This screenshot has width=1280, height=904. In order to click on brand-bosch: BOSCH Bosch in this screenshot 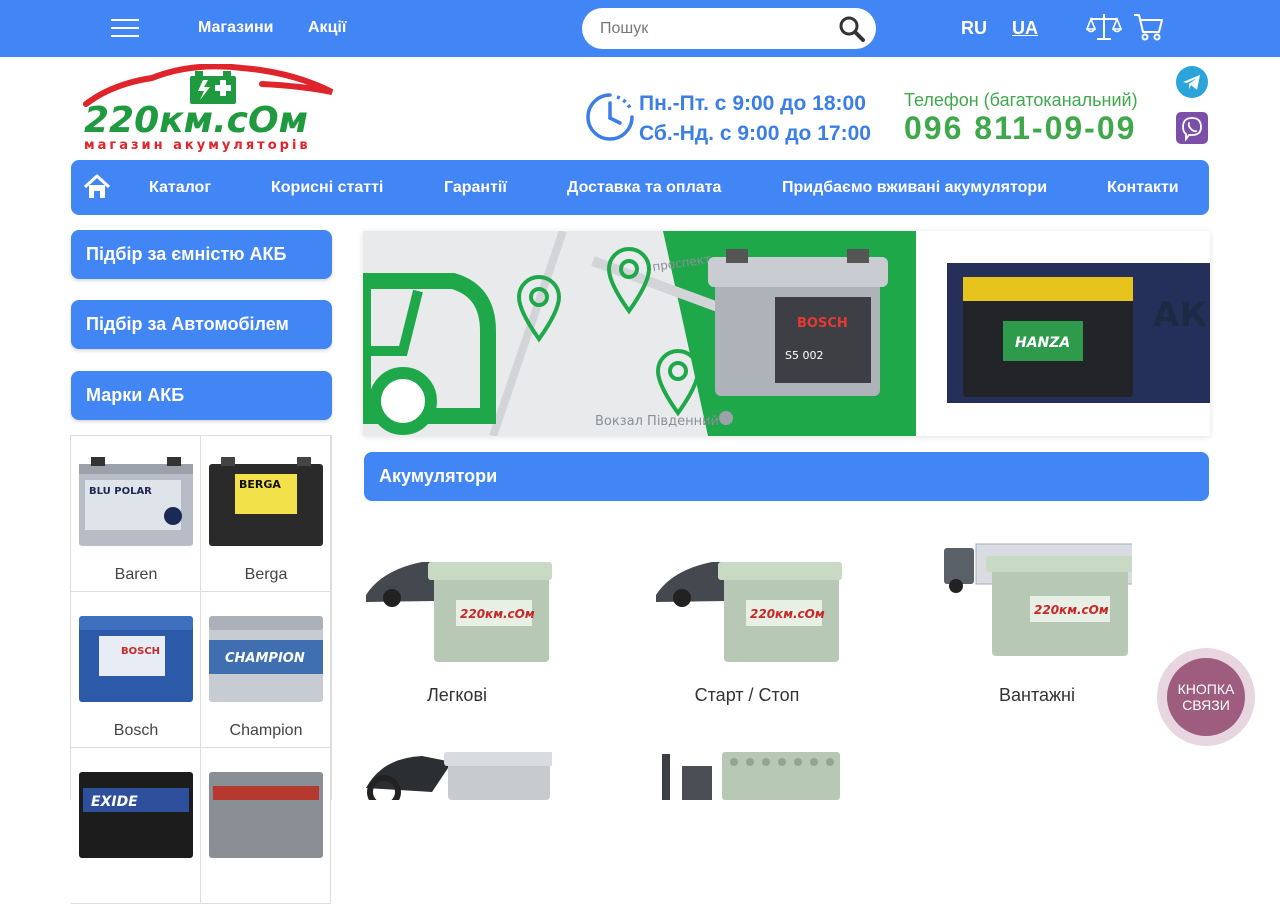, I will do `click(136, 670)`.